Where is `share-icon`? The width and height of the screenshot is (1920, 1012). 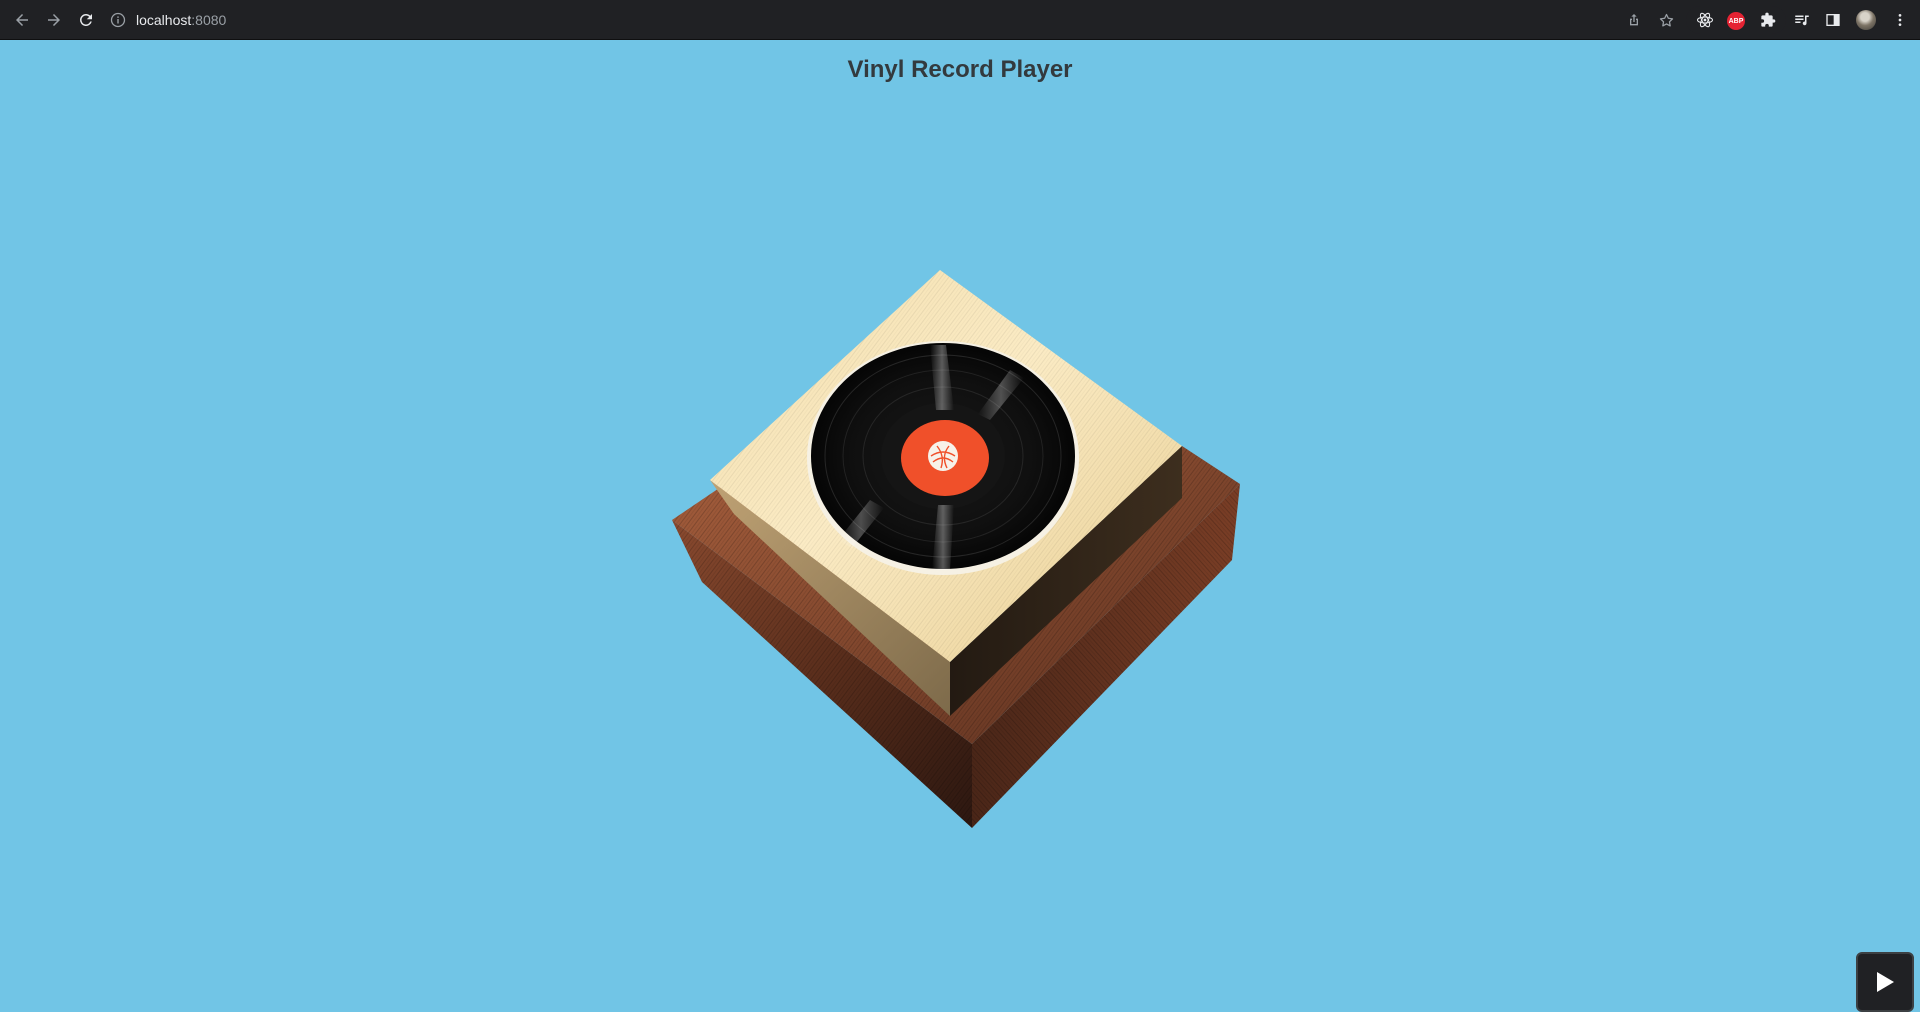
share-icon is located at coordinates (1634, 20).